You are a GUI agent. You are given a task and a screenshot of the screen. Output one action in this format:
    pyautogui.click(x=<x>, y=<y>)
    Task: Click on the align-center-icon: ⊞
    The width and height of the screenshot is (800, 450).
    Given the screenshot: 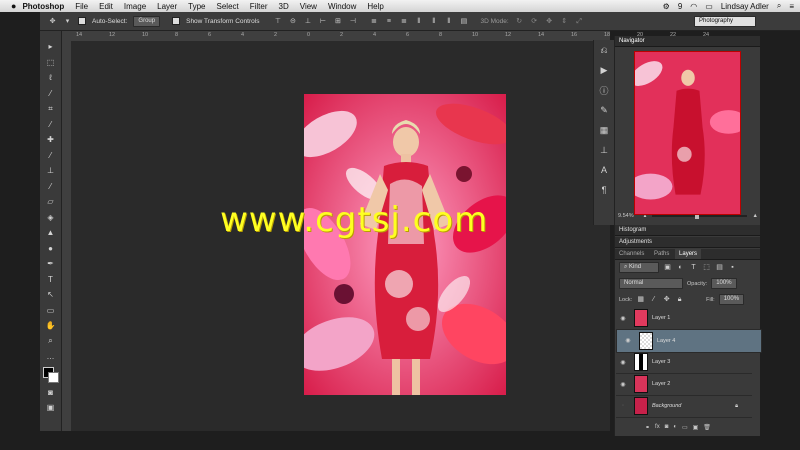 What is the action you would take?
    pyautogui.click(x=337, y=21)
    